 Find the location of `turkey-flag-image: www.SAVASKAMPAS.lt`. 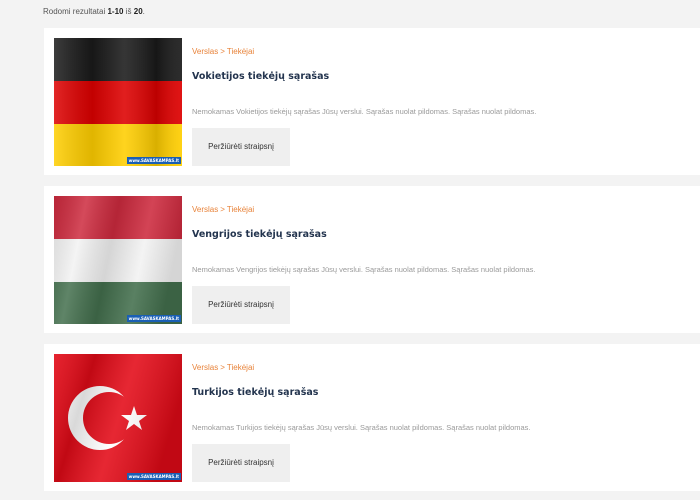

turkey-flag-image: www.SAVASKAMPAS.lt is located at coordinates (118, 418).